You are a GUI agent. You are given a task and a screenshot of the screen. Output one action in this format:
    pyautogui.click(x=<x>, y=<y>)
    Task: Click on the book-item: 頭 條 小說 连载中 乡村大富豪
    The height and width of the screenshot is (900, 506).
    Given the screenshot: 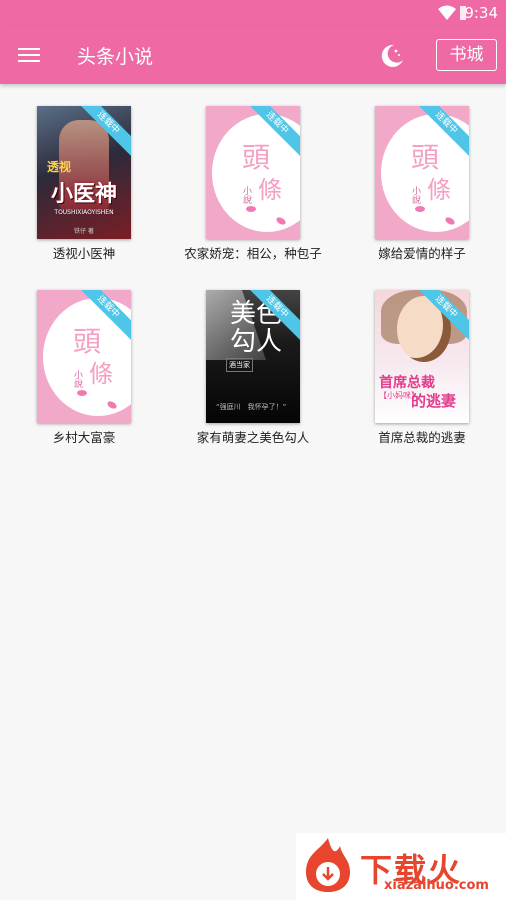 What is the action you would take?
    pyautogui.click(x=84, y=356)
    